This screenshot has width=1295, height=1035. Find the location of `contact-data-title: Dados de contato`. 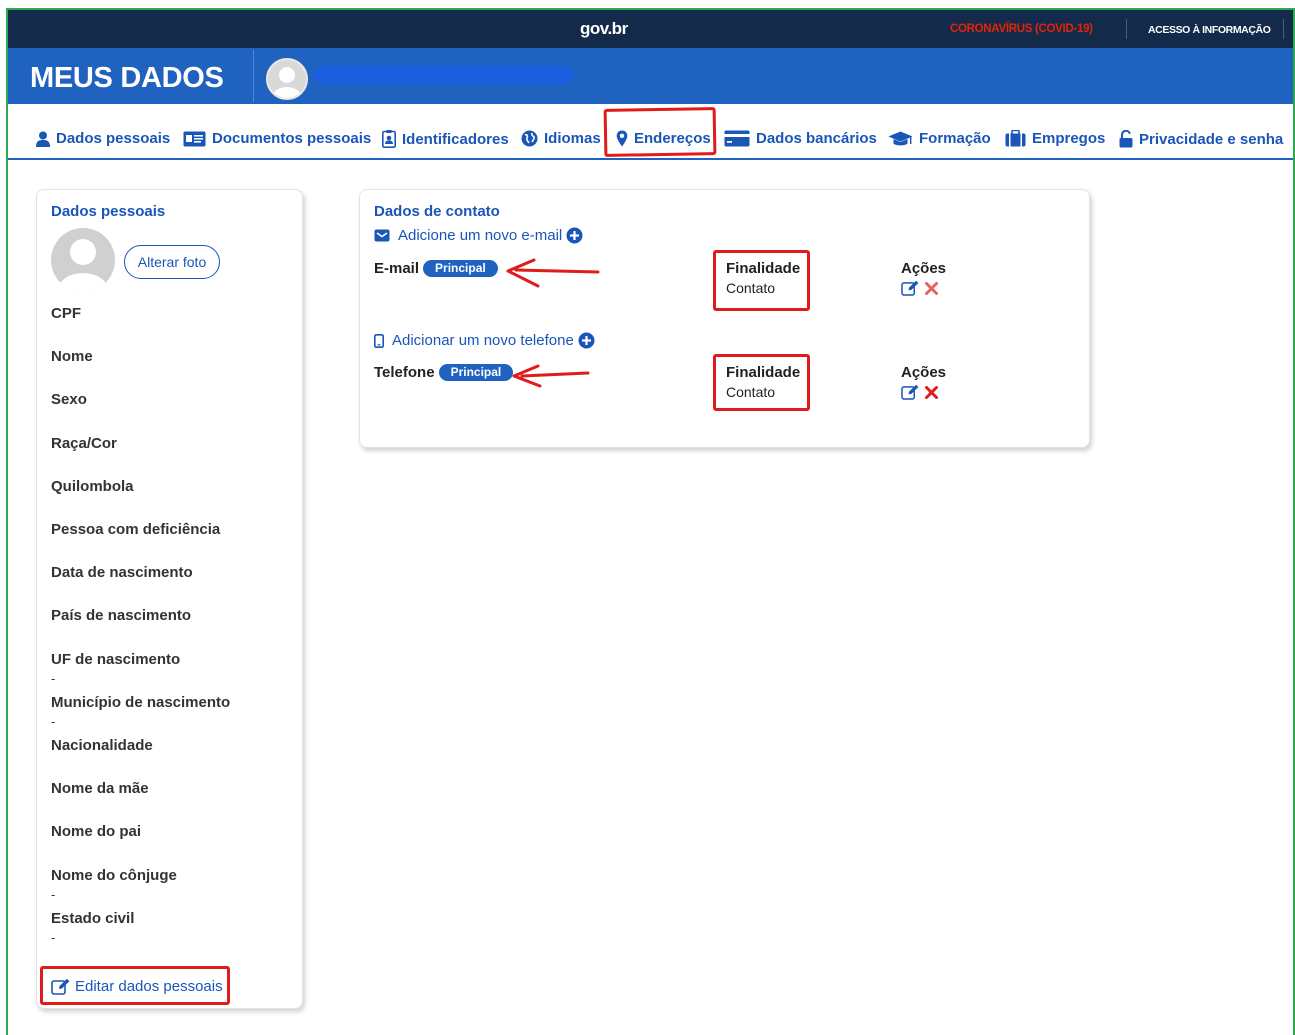

contact-data-title: Dados de contato is located at coordinates (437, 211).